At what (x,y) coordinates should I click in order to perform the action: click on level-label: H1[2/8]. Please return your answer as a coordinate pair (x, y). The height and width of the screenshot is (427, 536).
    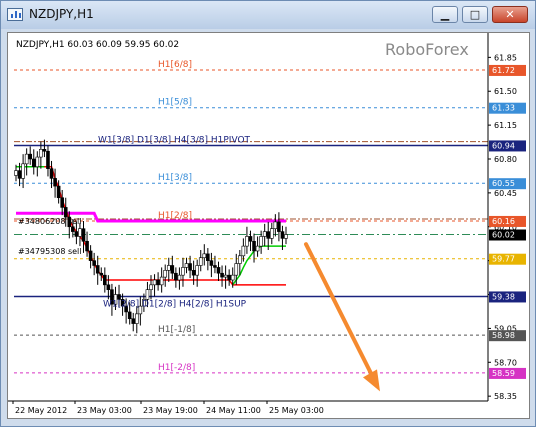
    Looking at the image, I should click on (175, 216).